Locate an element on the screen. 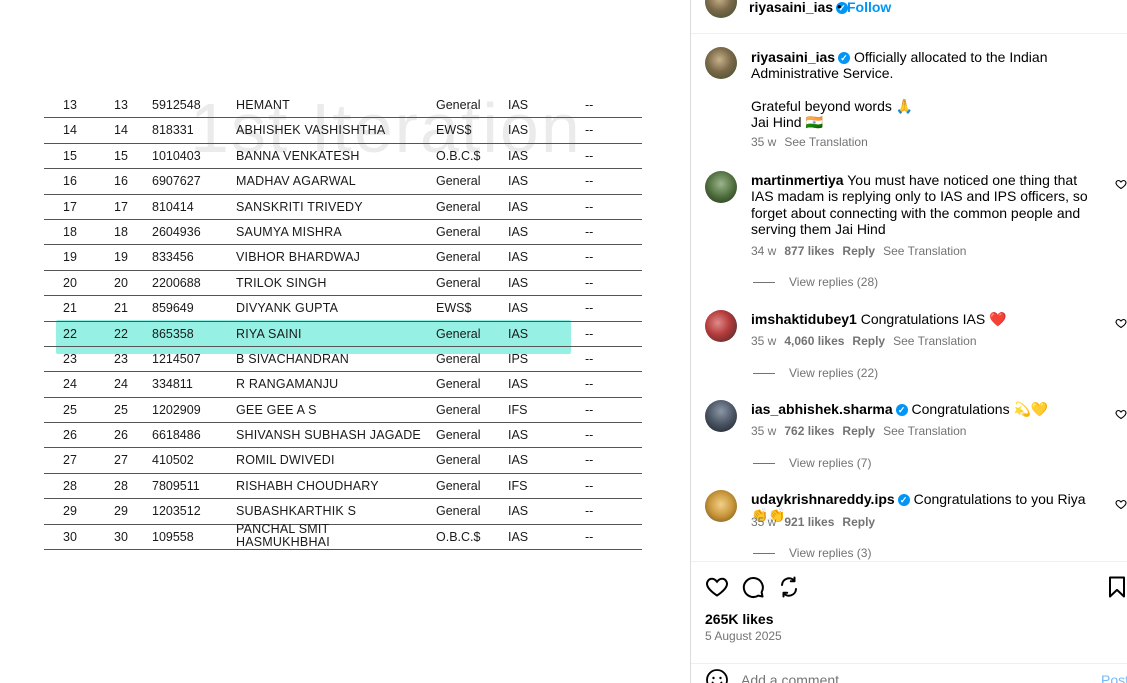 This screenshot has height=683, width=1127. author-username: riyasaini_ias ✓ is located at coordinates (799, 7).